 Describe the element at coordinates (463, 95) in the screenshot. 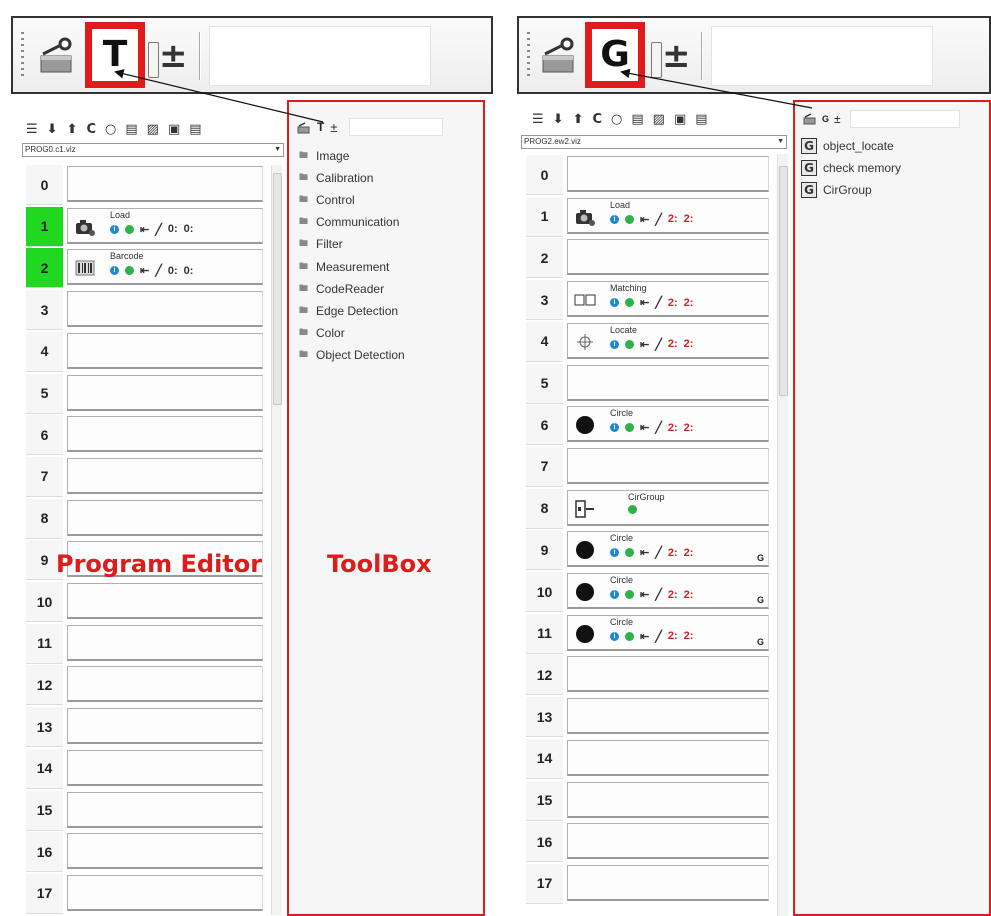

I see `pointer-arrows` at that location.